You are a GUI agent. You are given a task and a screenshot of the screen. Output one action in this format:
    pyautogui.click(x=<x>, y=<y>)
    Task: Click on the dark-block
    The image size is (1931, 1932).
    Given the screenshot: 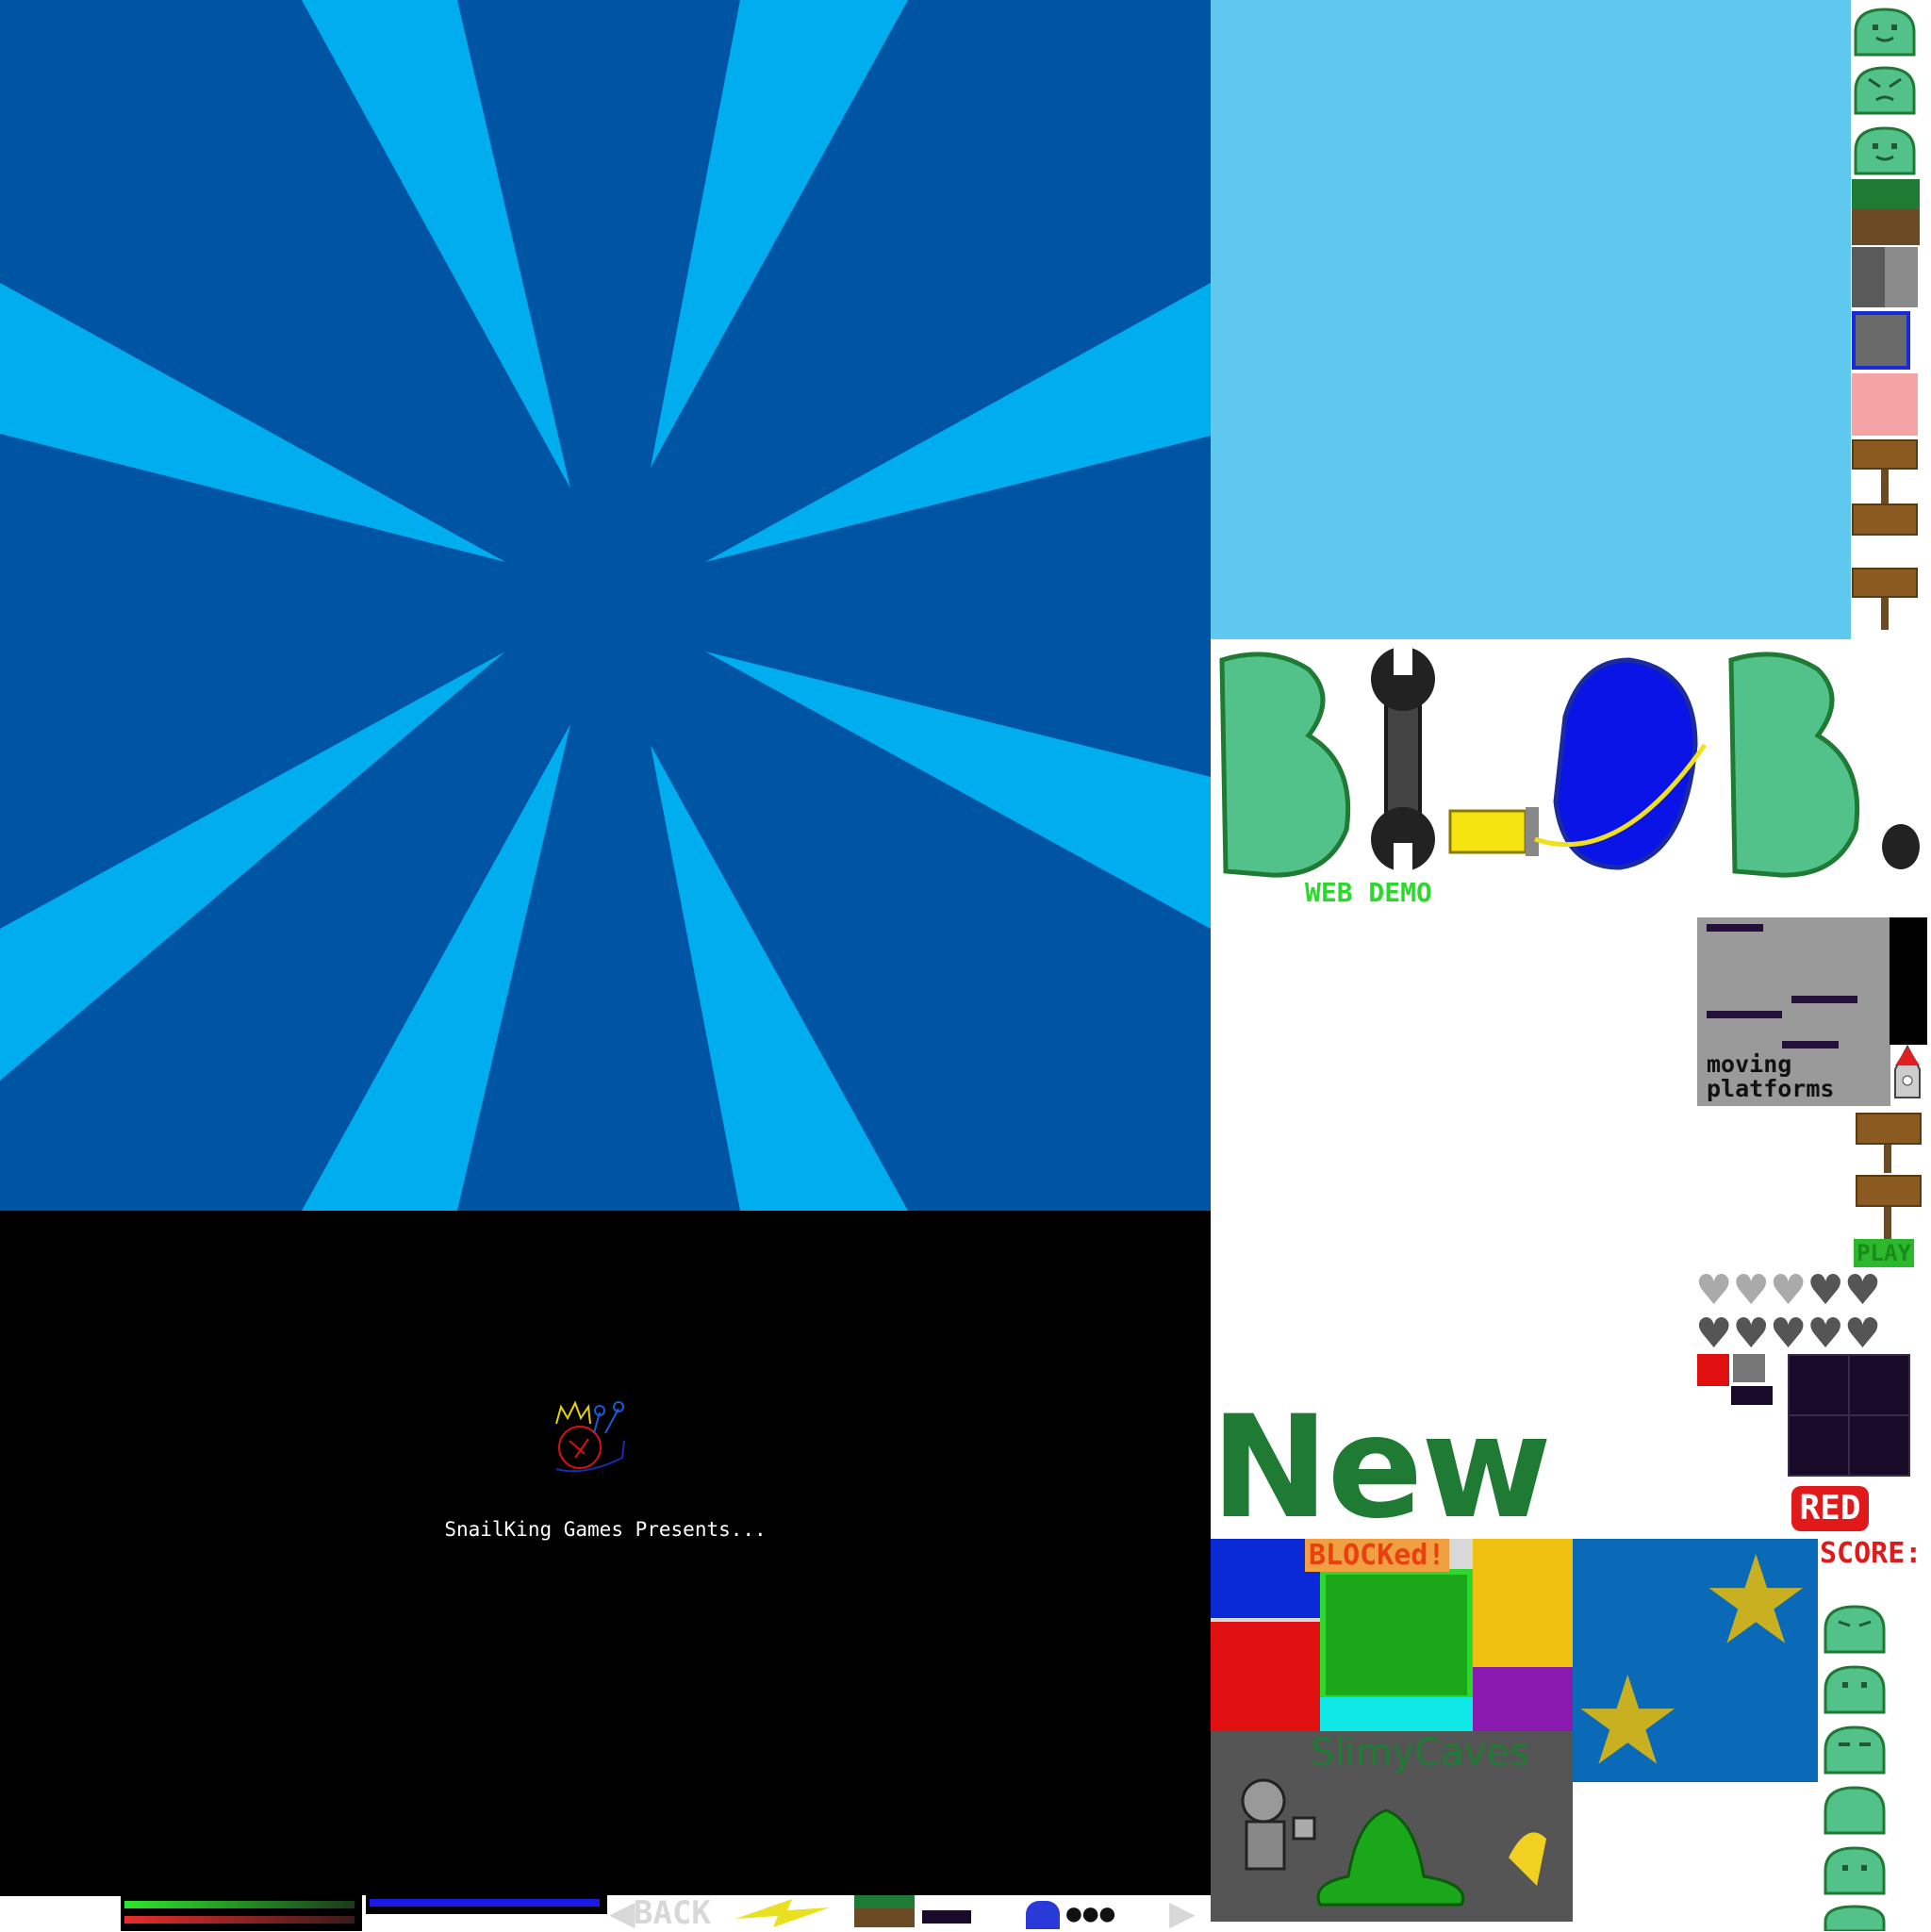 What is the action you would take?
    pyautogui.click(x=1908, y=981)
    